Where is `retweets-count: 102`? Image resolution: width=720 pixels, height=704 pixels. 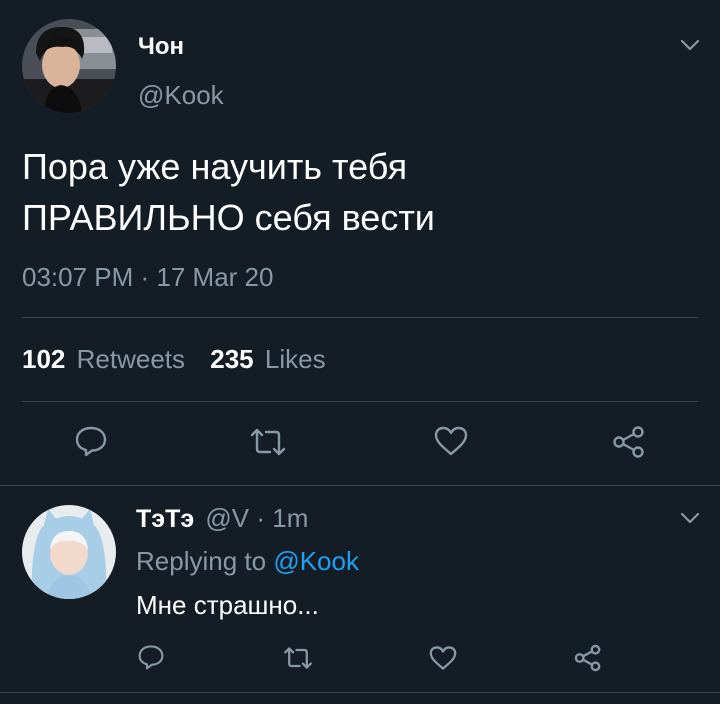 retweets-count: 102 is located at coordinates (43, 359).